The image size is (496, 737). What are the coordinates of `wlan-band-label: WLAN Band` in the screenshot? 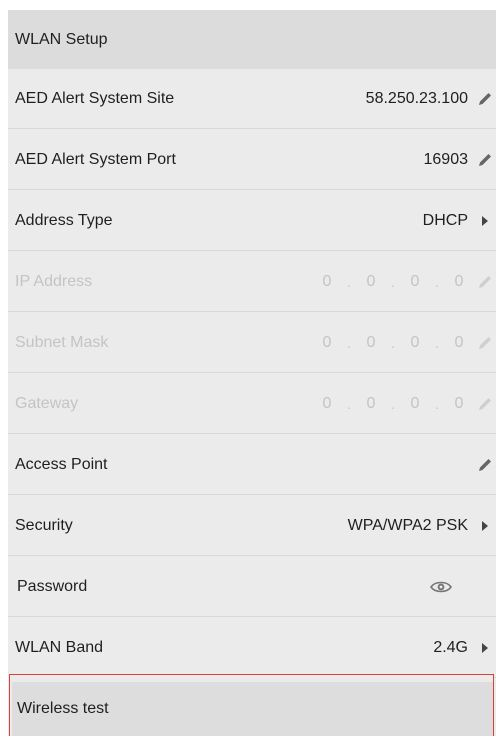 It's located at (59, 647).